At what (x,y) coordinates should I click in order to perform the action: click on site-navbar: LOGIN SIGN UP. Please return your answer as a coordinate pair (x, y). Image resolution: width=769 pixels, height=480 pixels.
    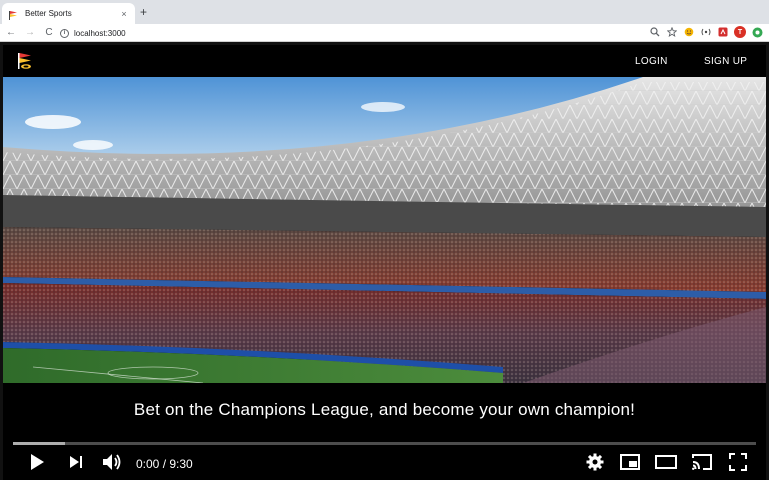
    Looking at the image, I should click on (384, 61).